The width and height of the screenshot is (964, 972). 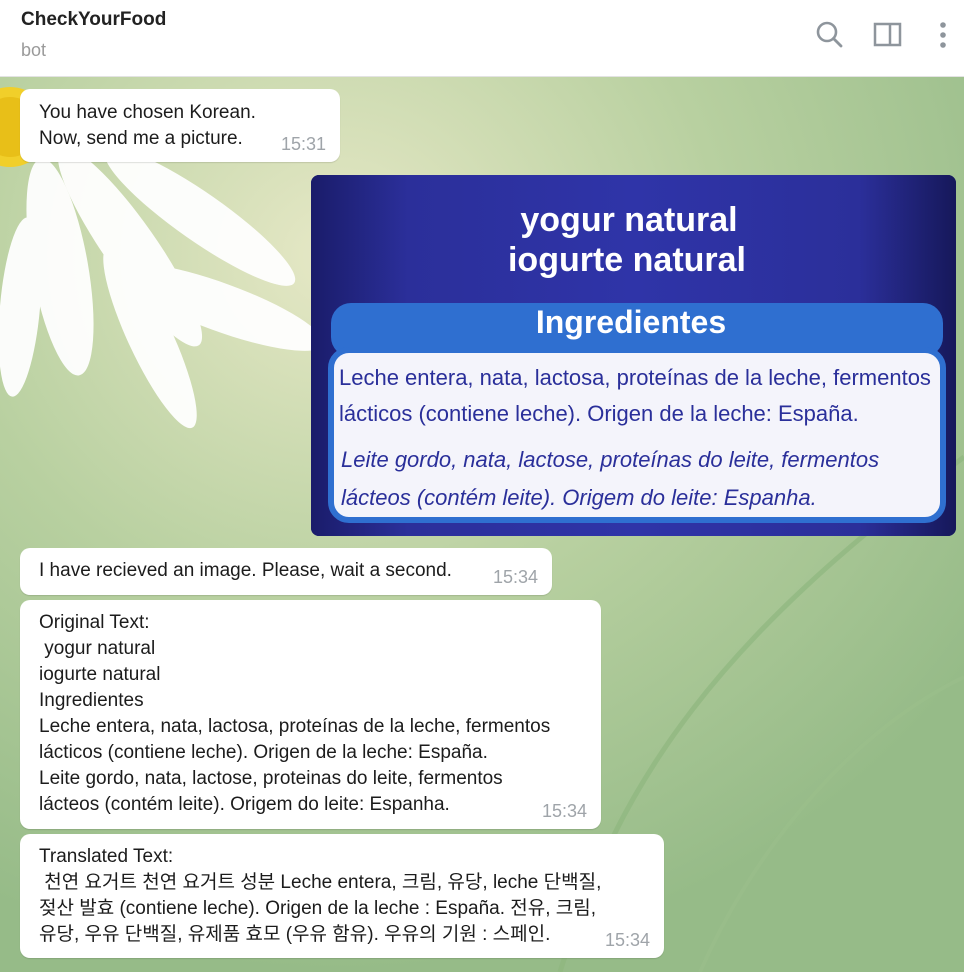 What do you see at coordinates (628, 220) in the screenshot?
I see `photo-text-line: yogur natural` at bounding box center [628, 220].